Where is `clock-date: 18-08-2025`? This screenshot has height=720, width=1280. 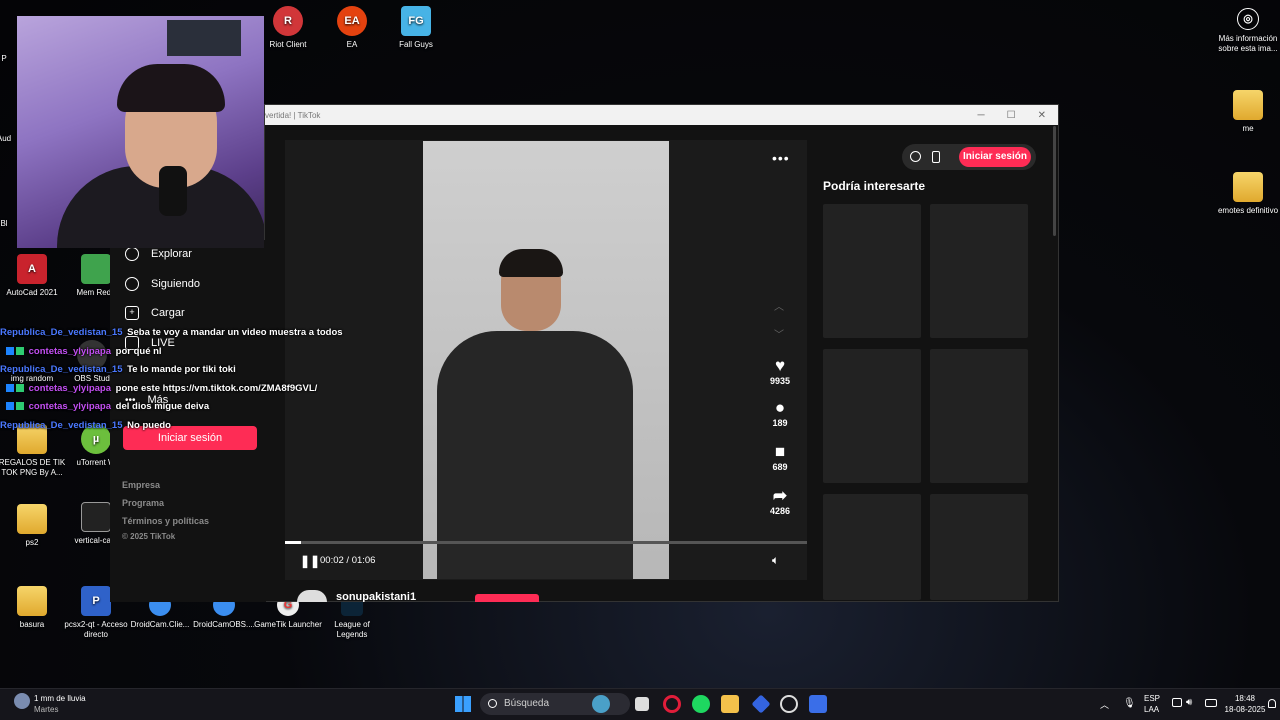 clock-date: 18-08-2025 is located at coordinates (1245, 710).